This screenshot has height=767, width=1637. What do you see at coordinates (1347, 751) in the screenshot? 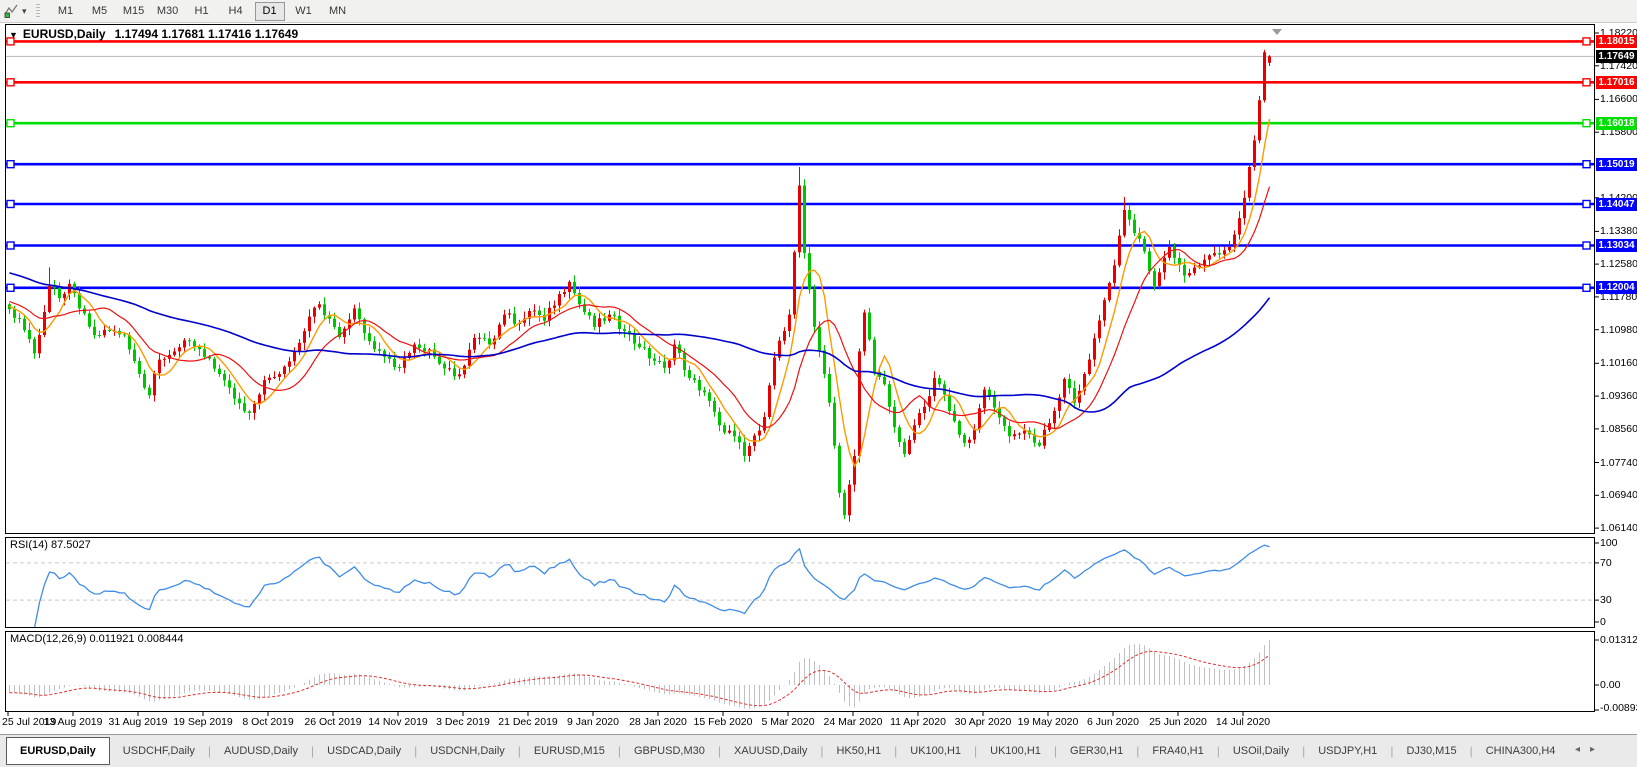
I see `symbol-tab-USDJPY-H1: USDJPY,H1` at bounding box center [1347, 751].